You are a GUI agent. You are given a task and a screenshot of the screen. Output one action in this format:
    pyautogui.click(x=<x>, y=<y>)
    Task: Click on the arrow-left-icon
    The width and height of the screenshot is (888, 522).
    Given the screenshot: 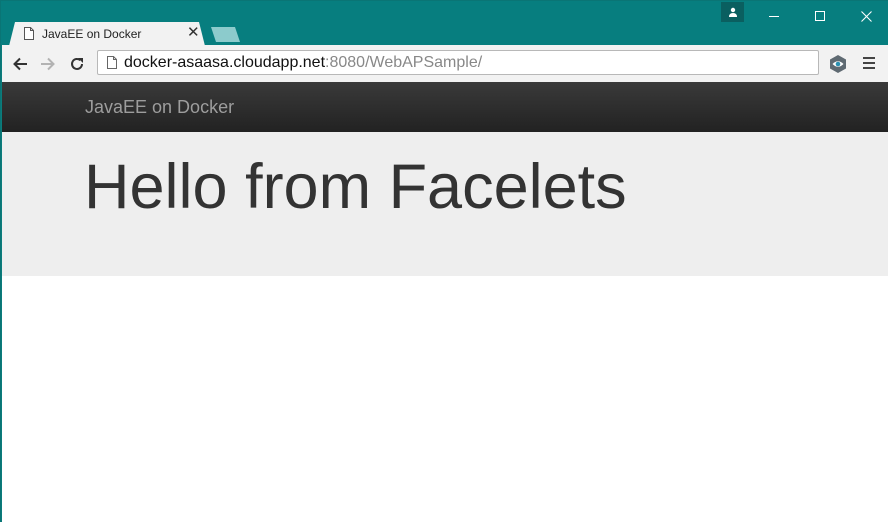 What is the action you would take?
    pyautogui.click(x=20, y=64)
    